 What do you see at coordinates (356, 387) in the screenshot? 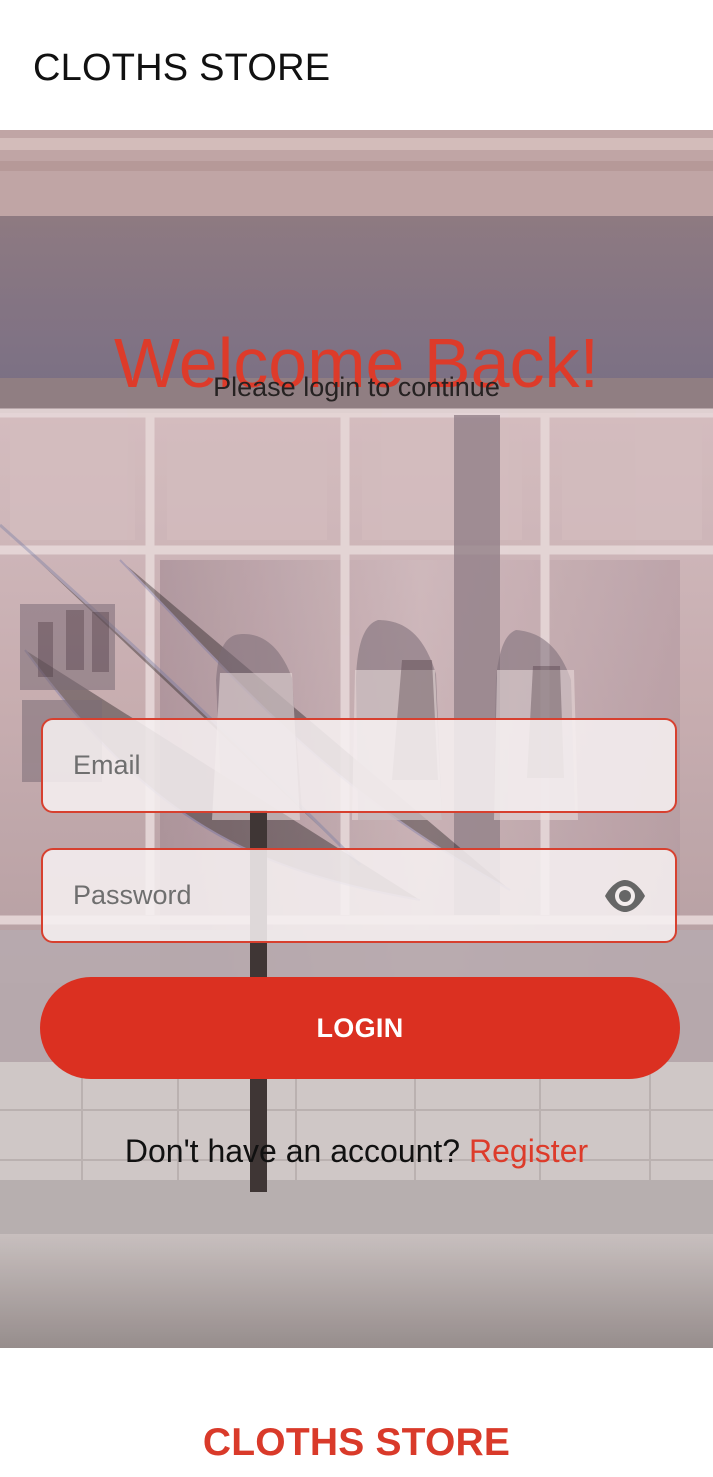
I see `login-subtitle: Please login to continue` at bounding box center [356, 387].